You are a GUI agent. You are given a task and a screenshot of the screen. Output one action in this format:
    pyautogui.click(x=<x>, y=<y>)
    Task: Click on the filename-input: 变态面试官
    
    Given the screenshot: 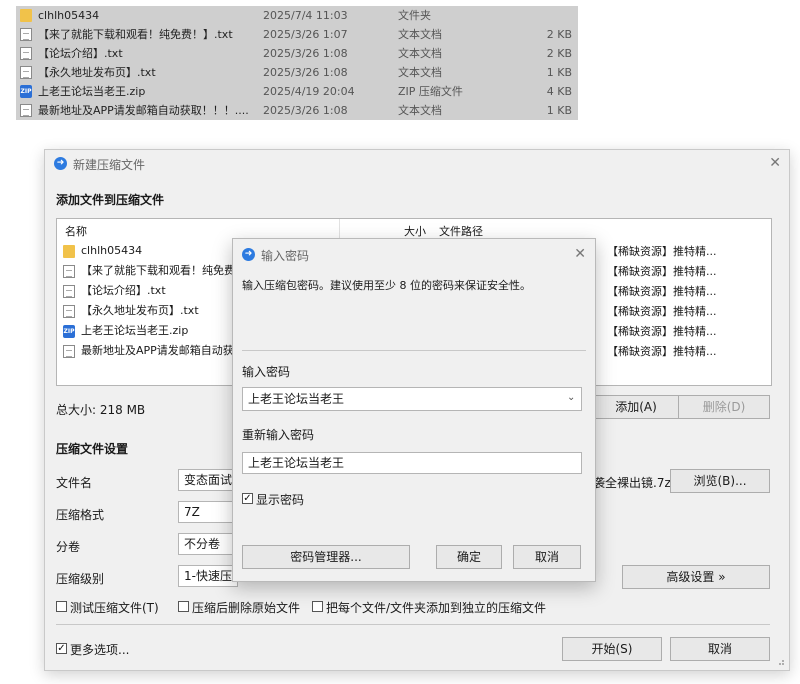 What is the action you would take?
    pyautogui.click(x=208, y=480)
    